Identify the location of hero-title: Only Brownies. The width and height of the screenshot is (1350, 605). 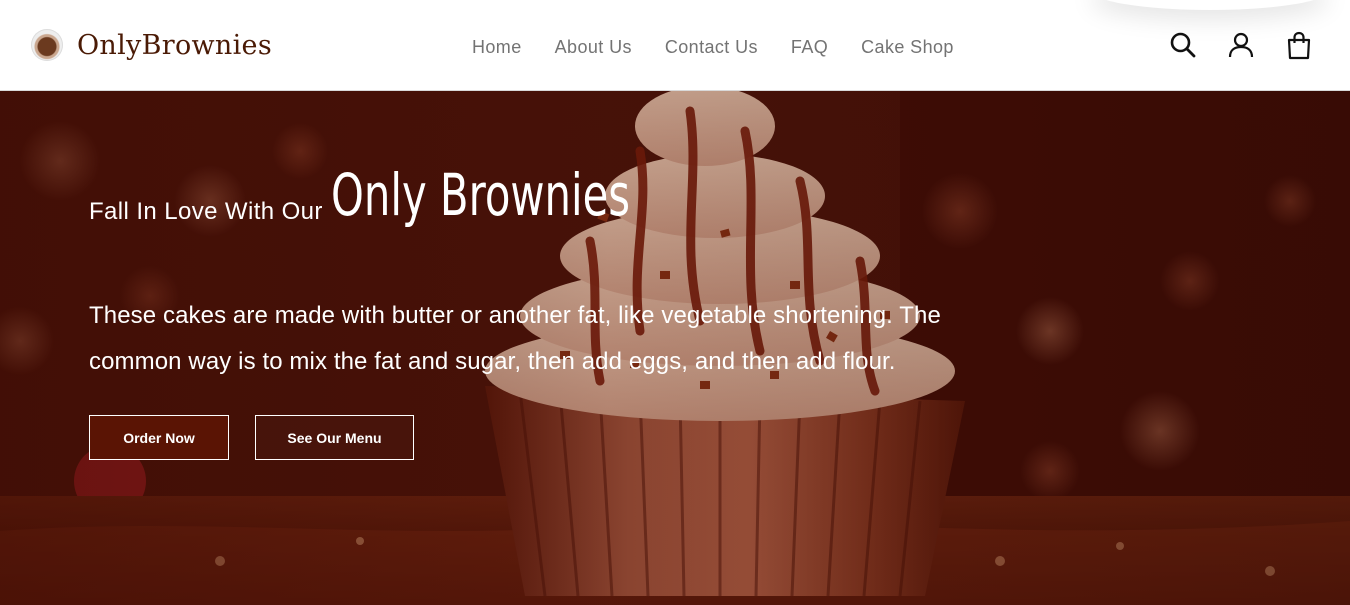
(480, 195).